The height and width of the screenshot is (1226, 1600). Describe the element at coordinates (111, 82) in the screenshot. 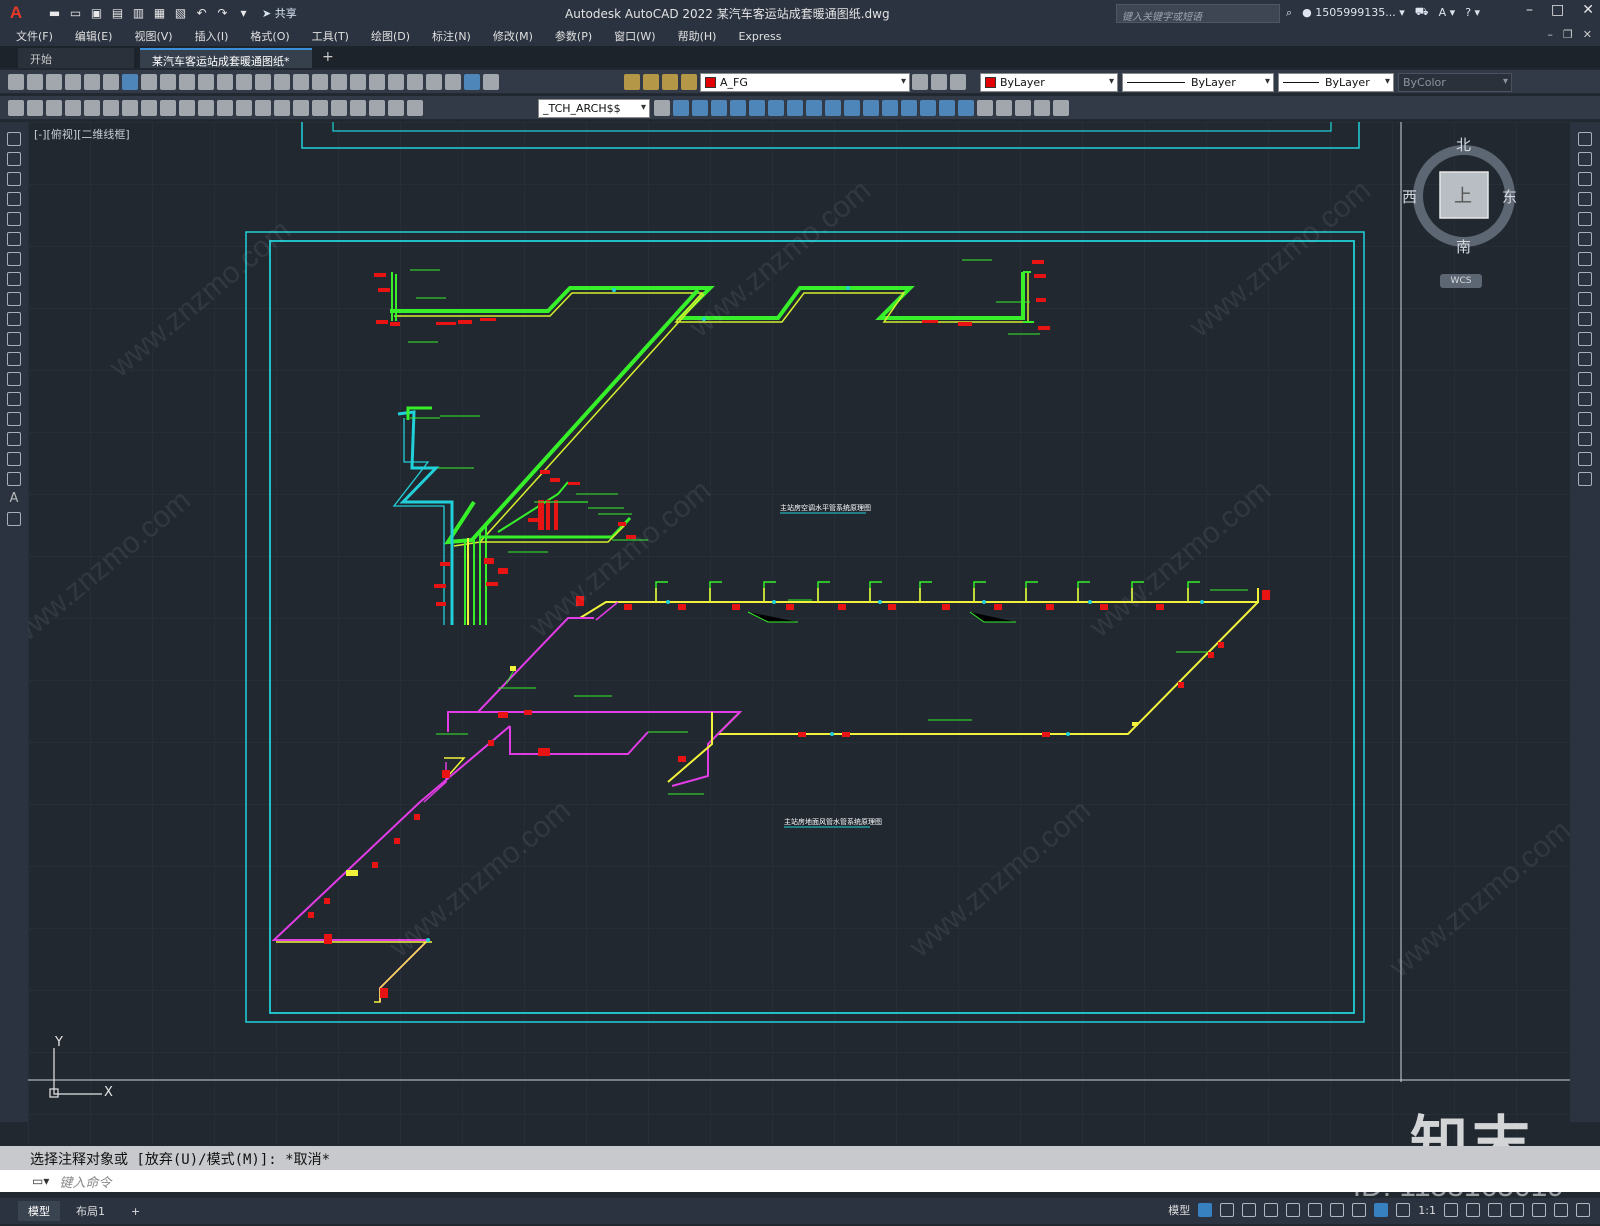

I see `publish-icon` at that location.